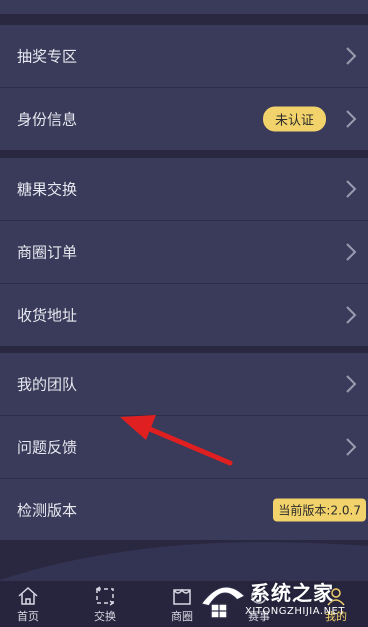 This screenshot has width=368, height=627. I want to click on menu-row-feedback: 问题反馈, so click(184, 447).